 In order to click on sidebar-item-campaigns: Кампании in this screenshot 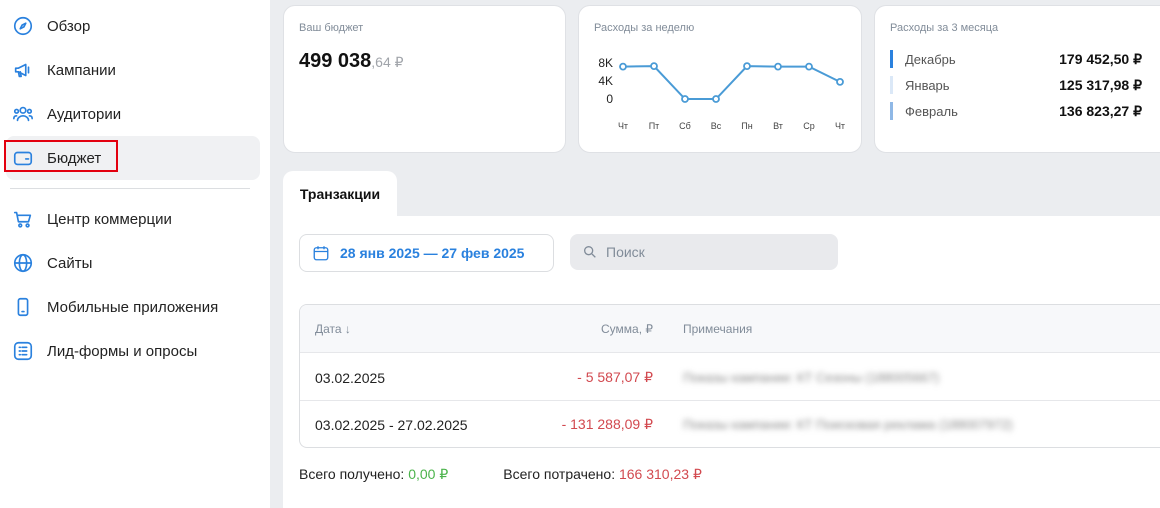, I will do `click(133, 70)`.